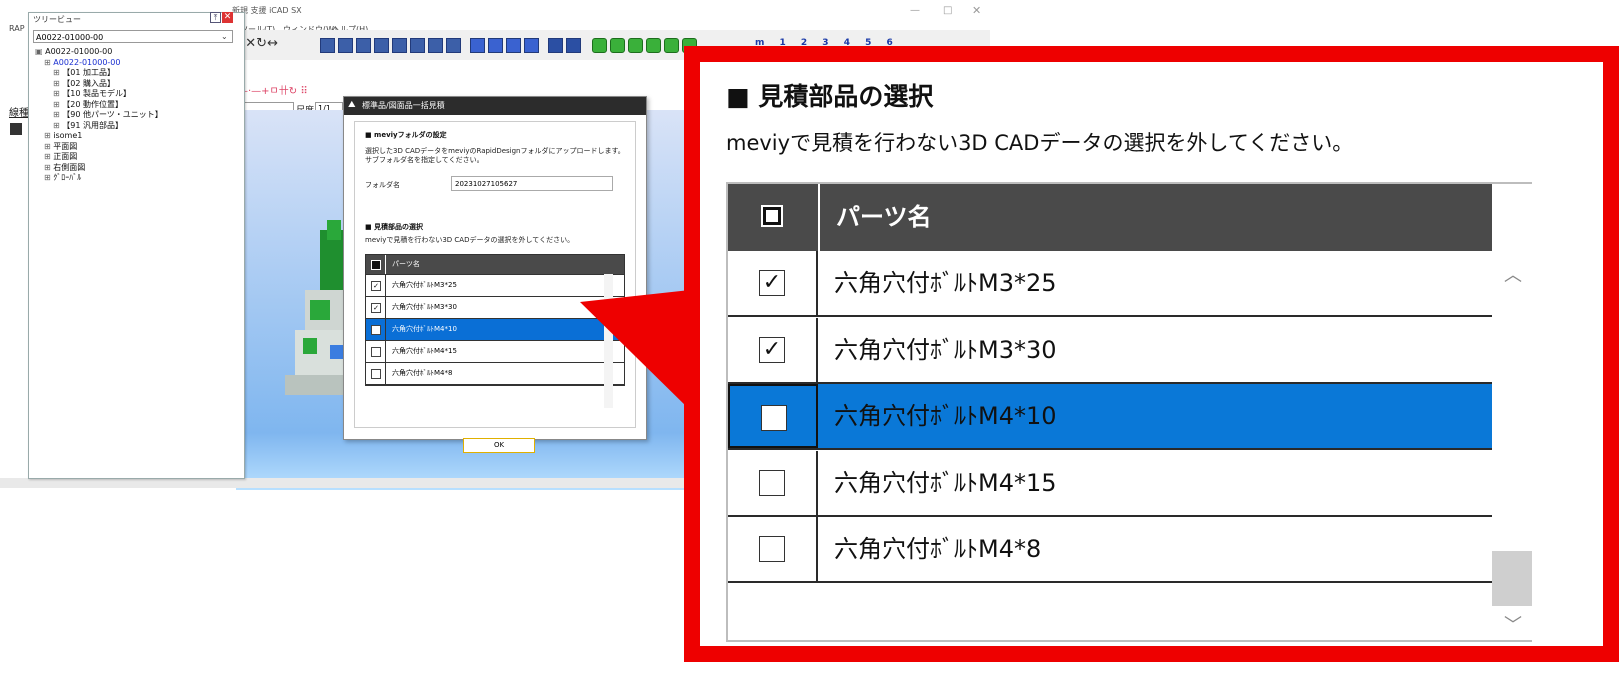 The image size is (1619, 684). What do you see at coordinates (112, 114) in the screenshot?
I see `tree-item-label: 【90 他パーツ・ユニット】` at bounding box center [112, 114].